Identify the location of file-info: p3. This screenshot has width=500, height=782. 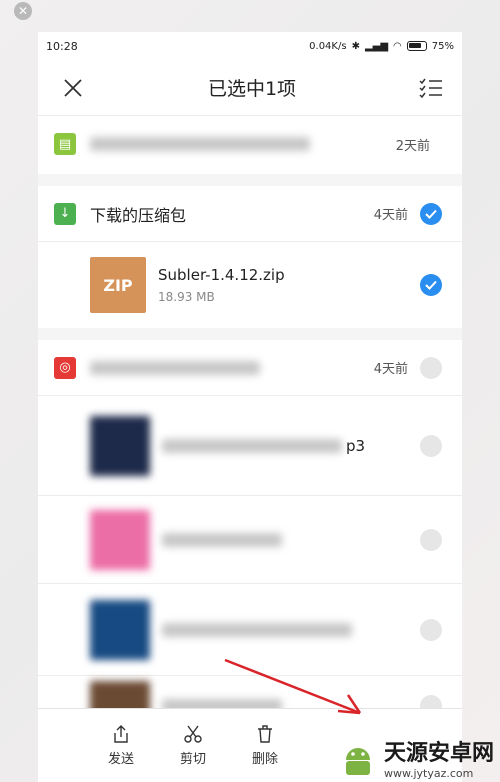
(291, 446).